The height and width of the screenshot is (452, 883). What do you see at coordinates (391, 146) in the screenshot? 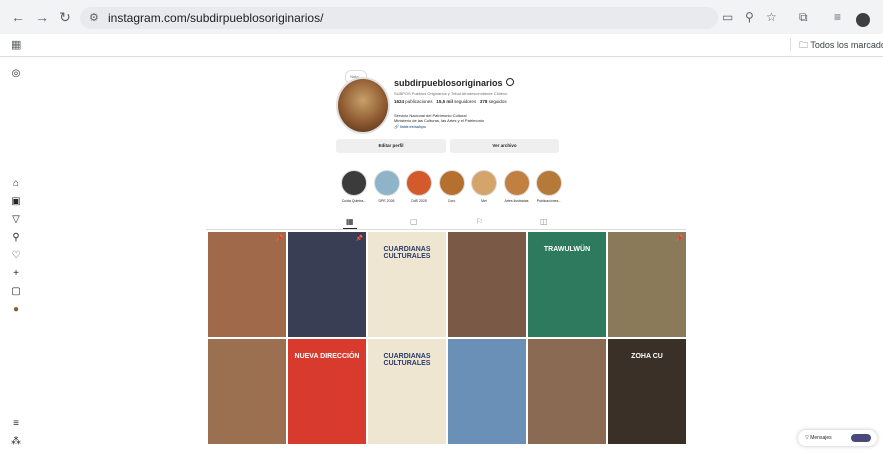
I see `edit-profile-button: Editar perfil` at bounding box center [391, 146].